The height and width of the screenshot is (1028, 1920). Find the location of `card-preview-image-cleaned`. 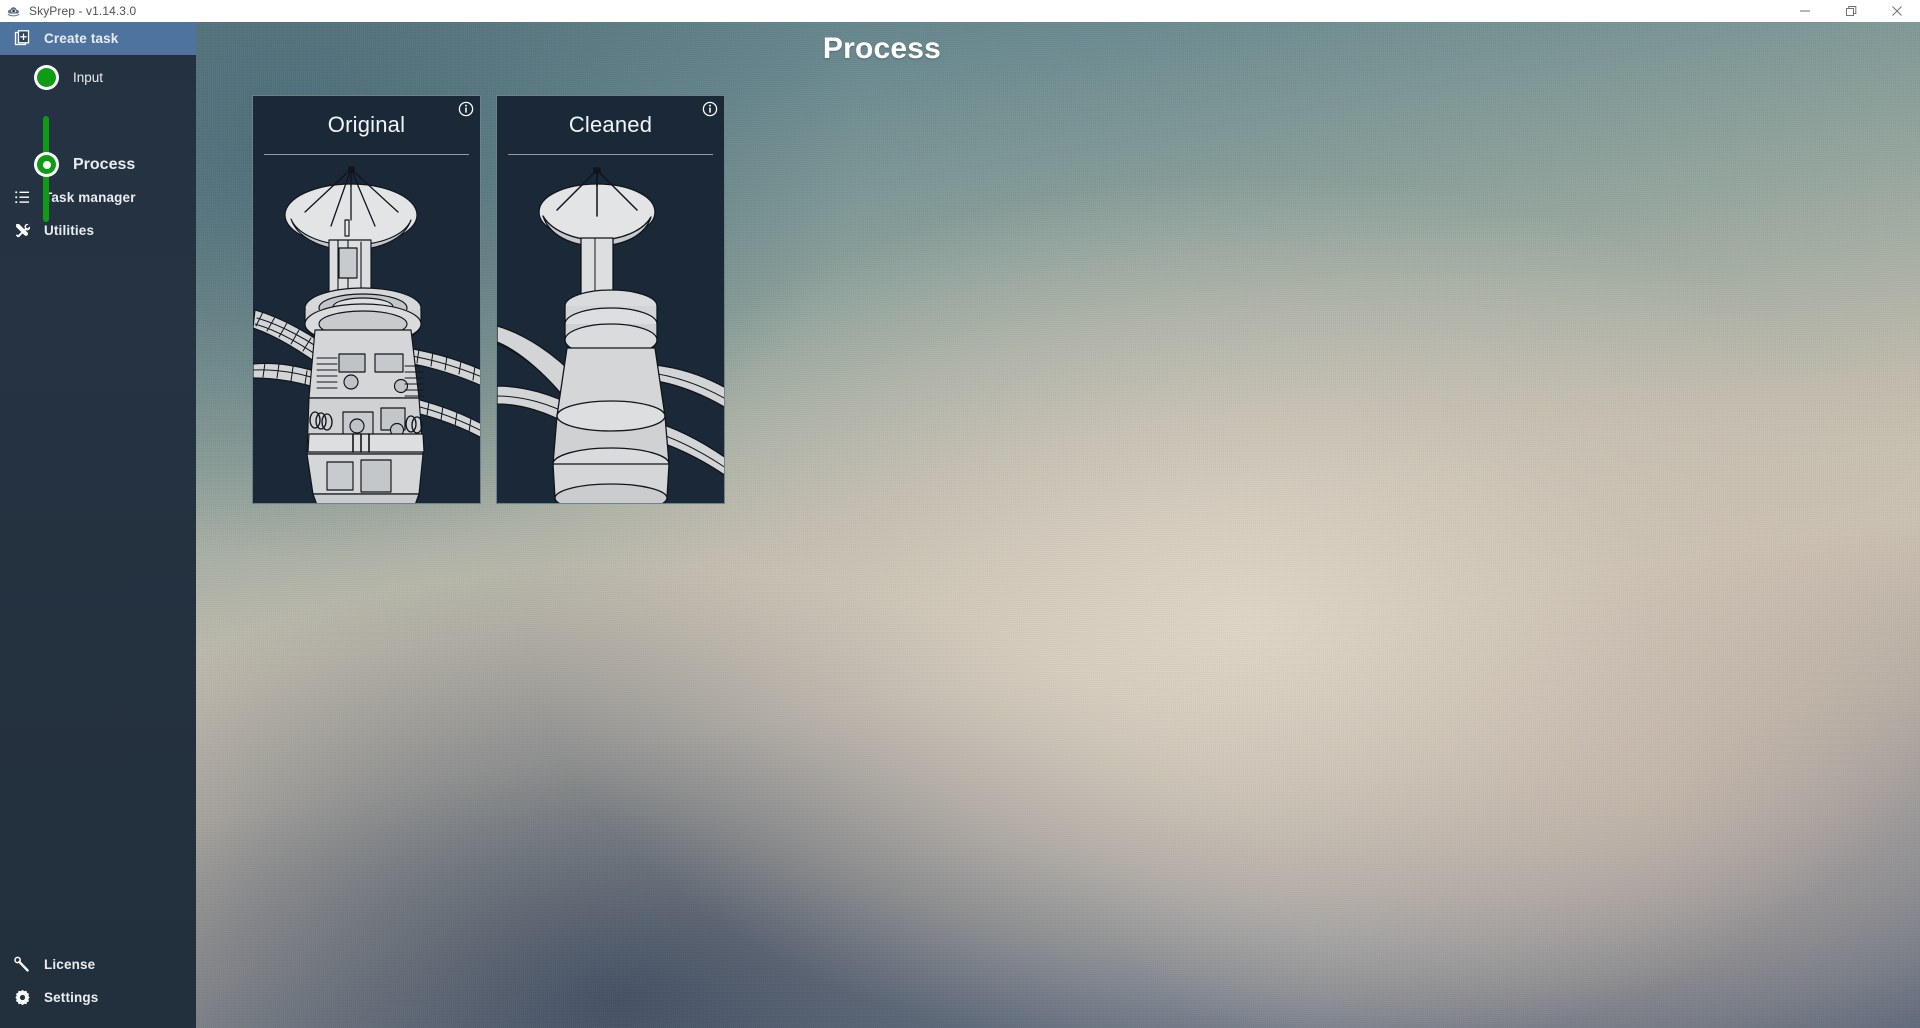

card-preview-image-cleaned is located at coordinates (610, 330).